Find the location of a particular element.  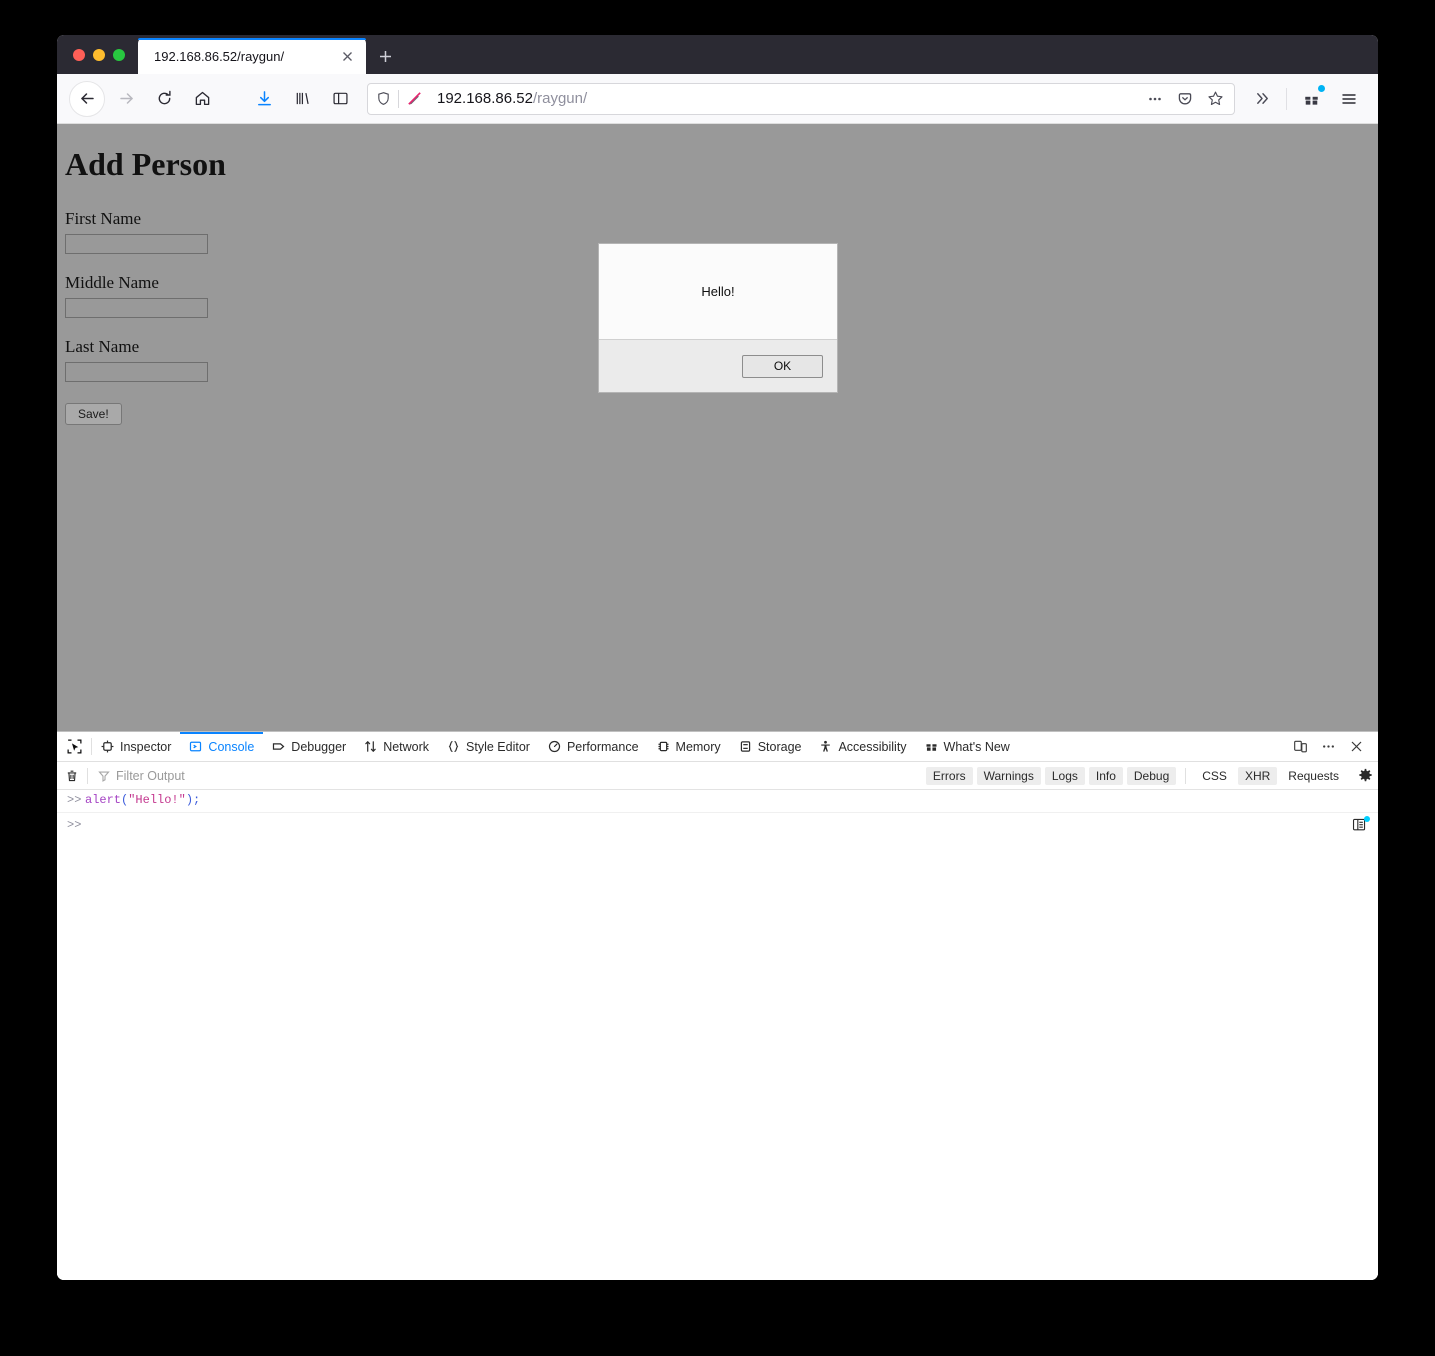

tab-strip: 192.168.86.52/raygun/ is located at coordinates (717, 54).